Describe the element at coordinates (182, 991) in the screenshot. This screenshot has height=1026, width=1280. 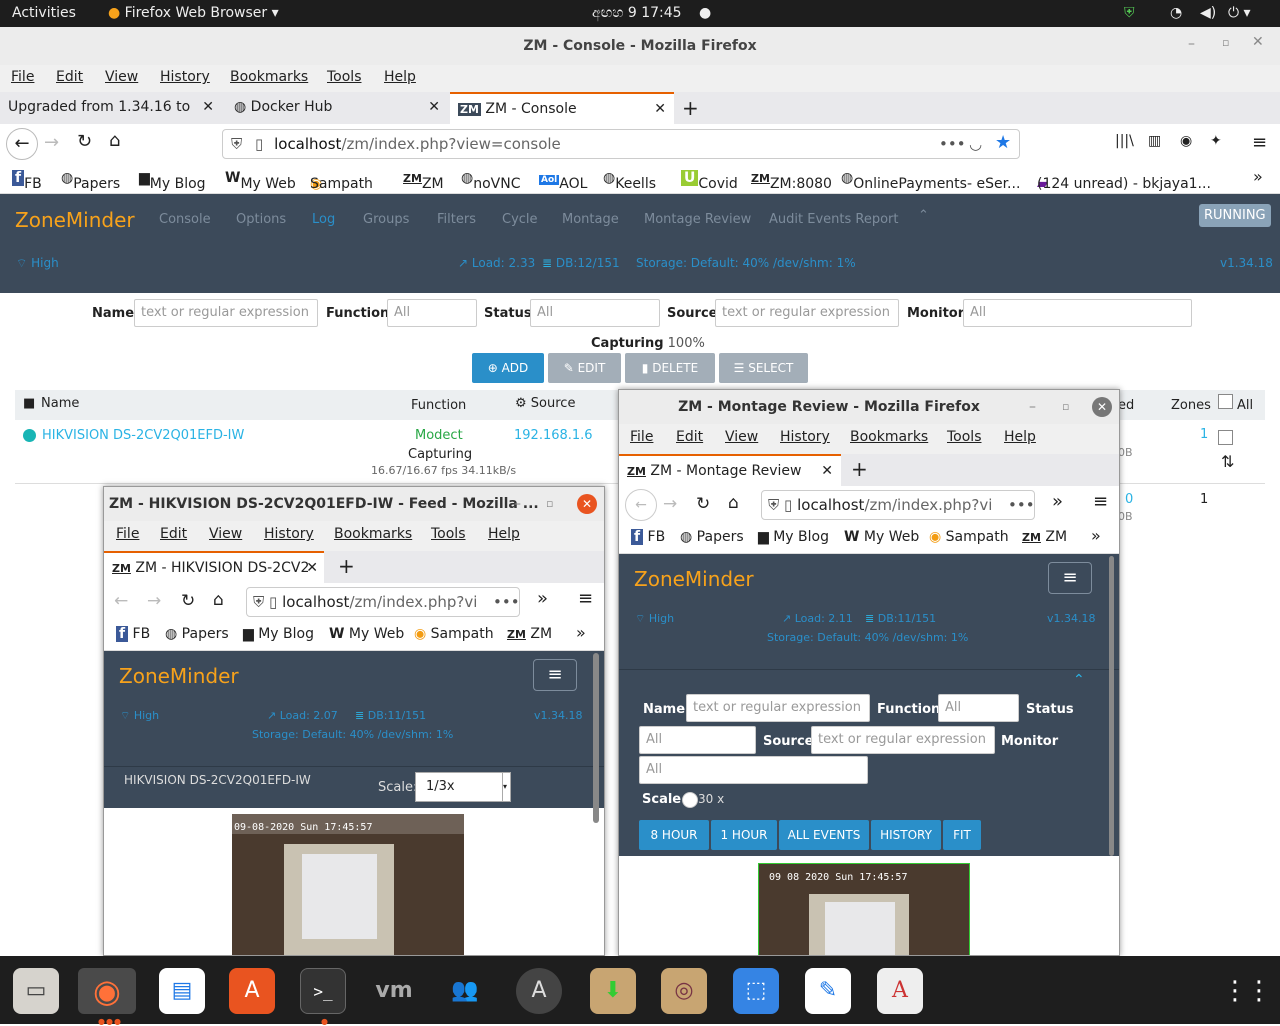
I see `writer-icon: ▤` at that location.